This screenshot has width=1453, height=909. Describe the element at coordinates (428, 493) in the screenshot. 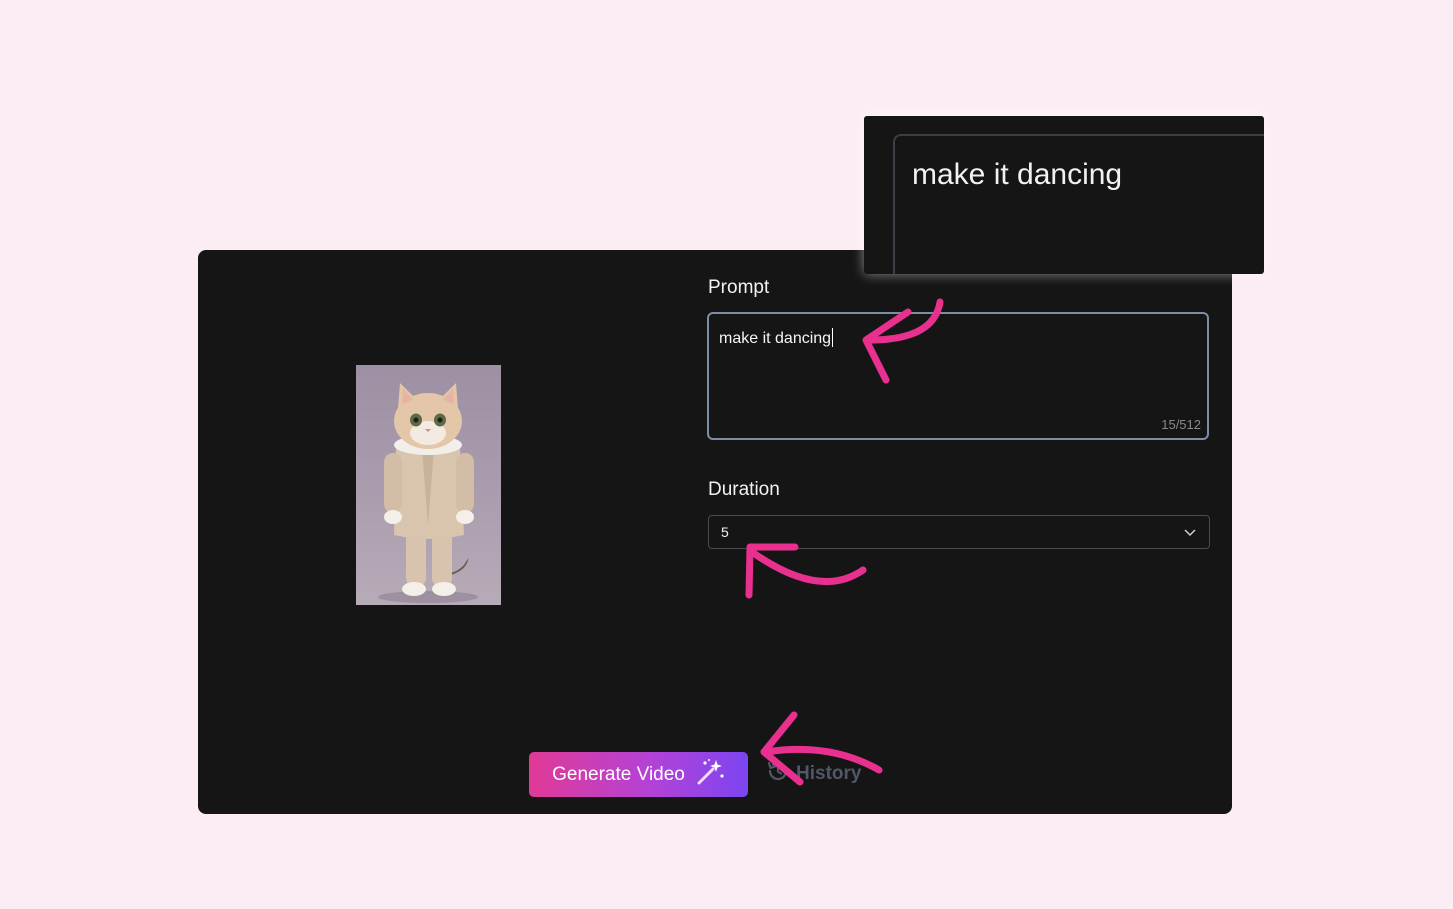

I see `cat-image` at that location.